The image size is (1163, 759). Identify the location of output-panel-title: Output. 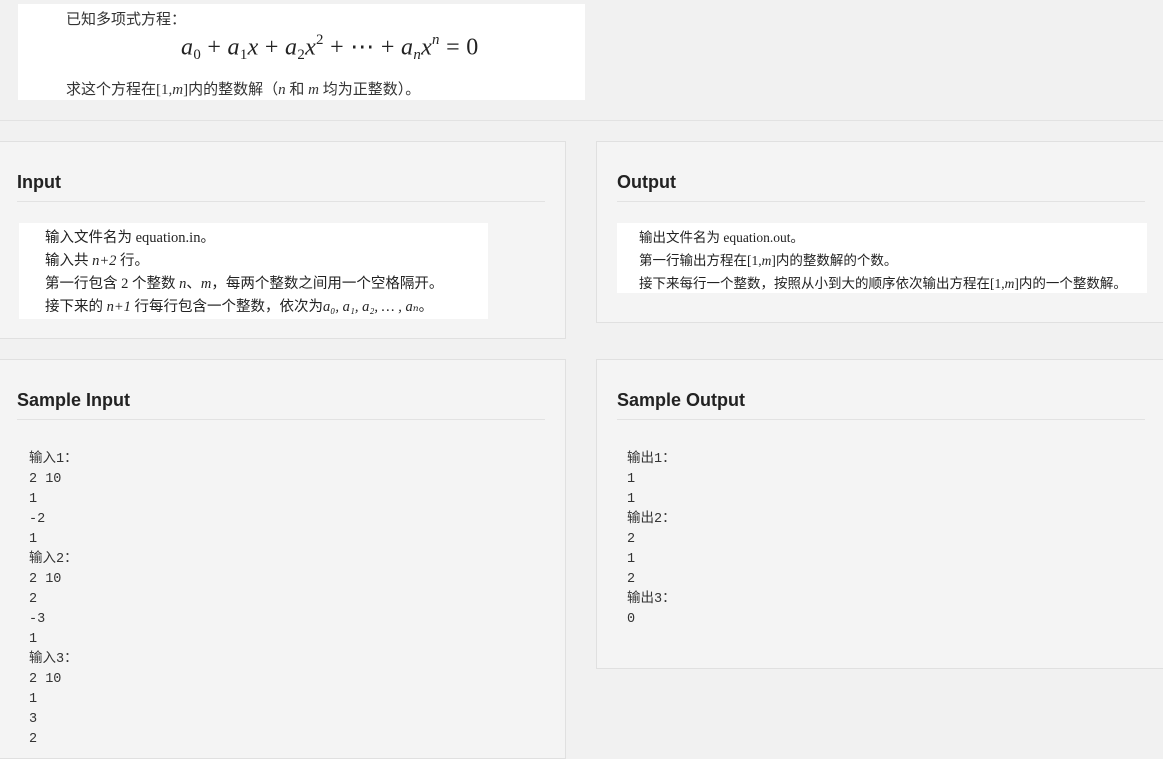
(646, 182).